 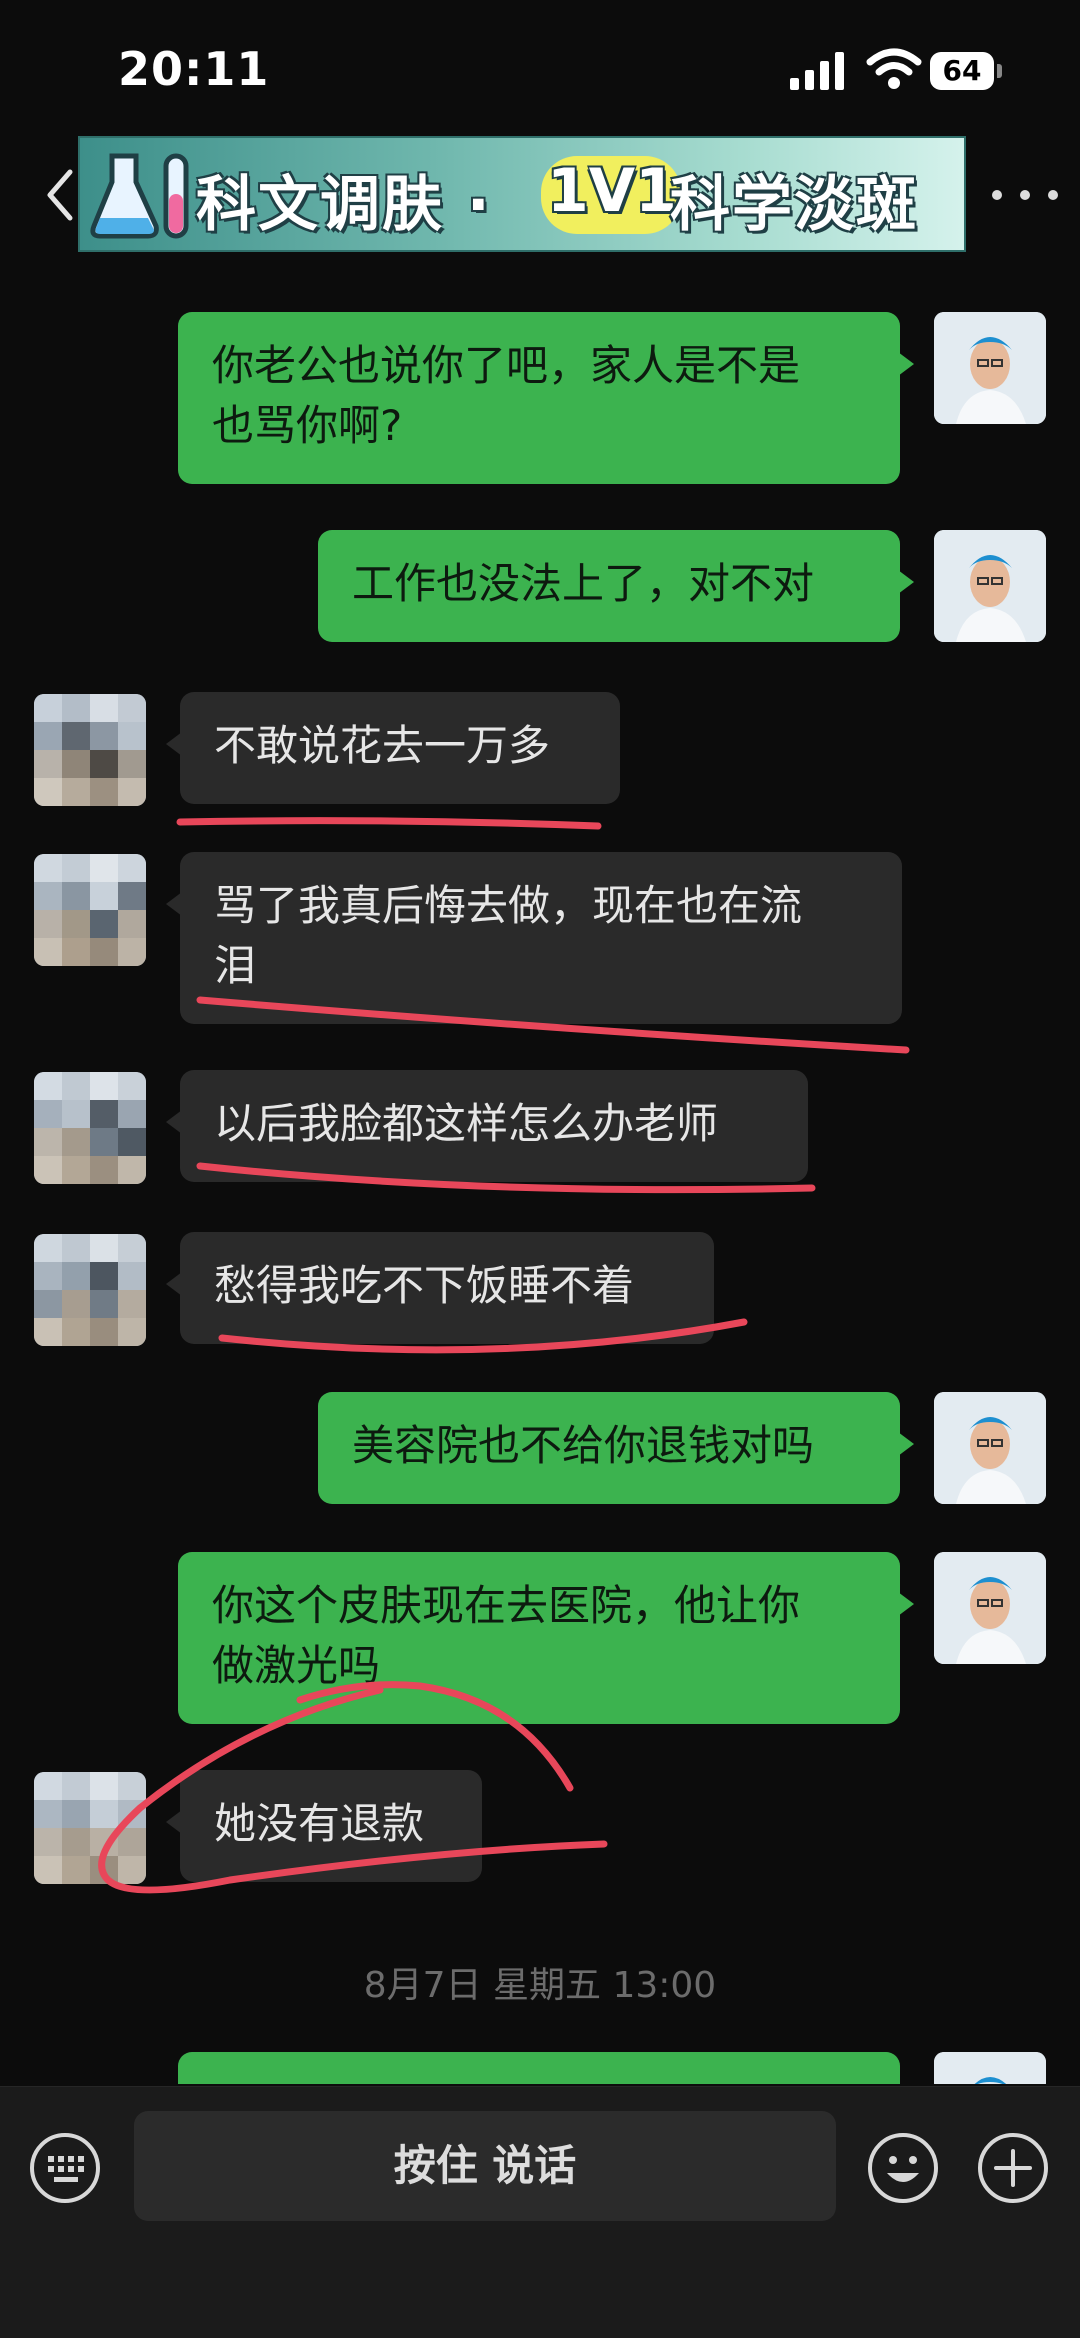 What do you see at coordinates (506, 1605) in the screenshot?
I see `message-line: 你这个皮肤现在去医院，他让你` at bounding box center [506, 1605].